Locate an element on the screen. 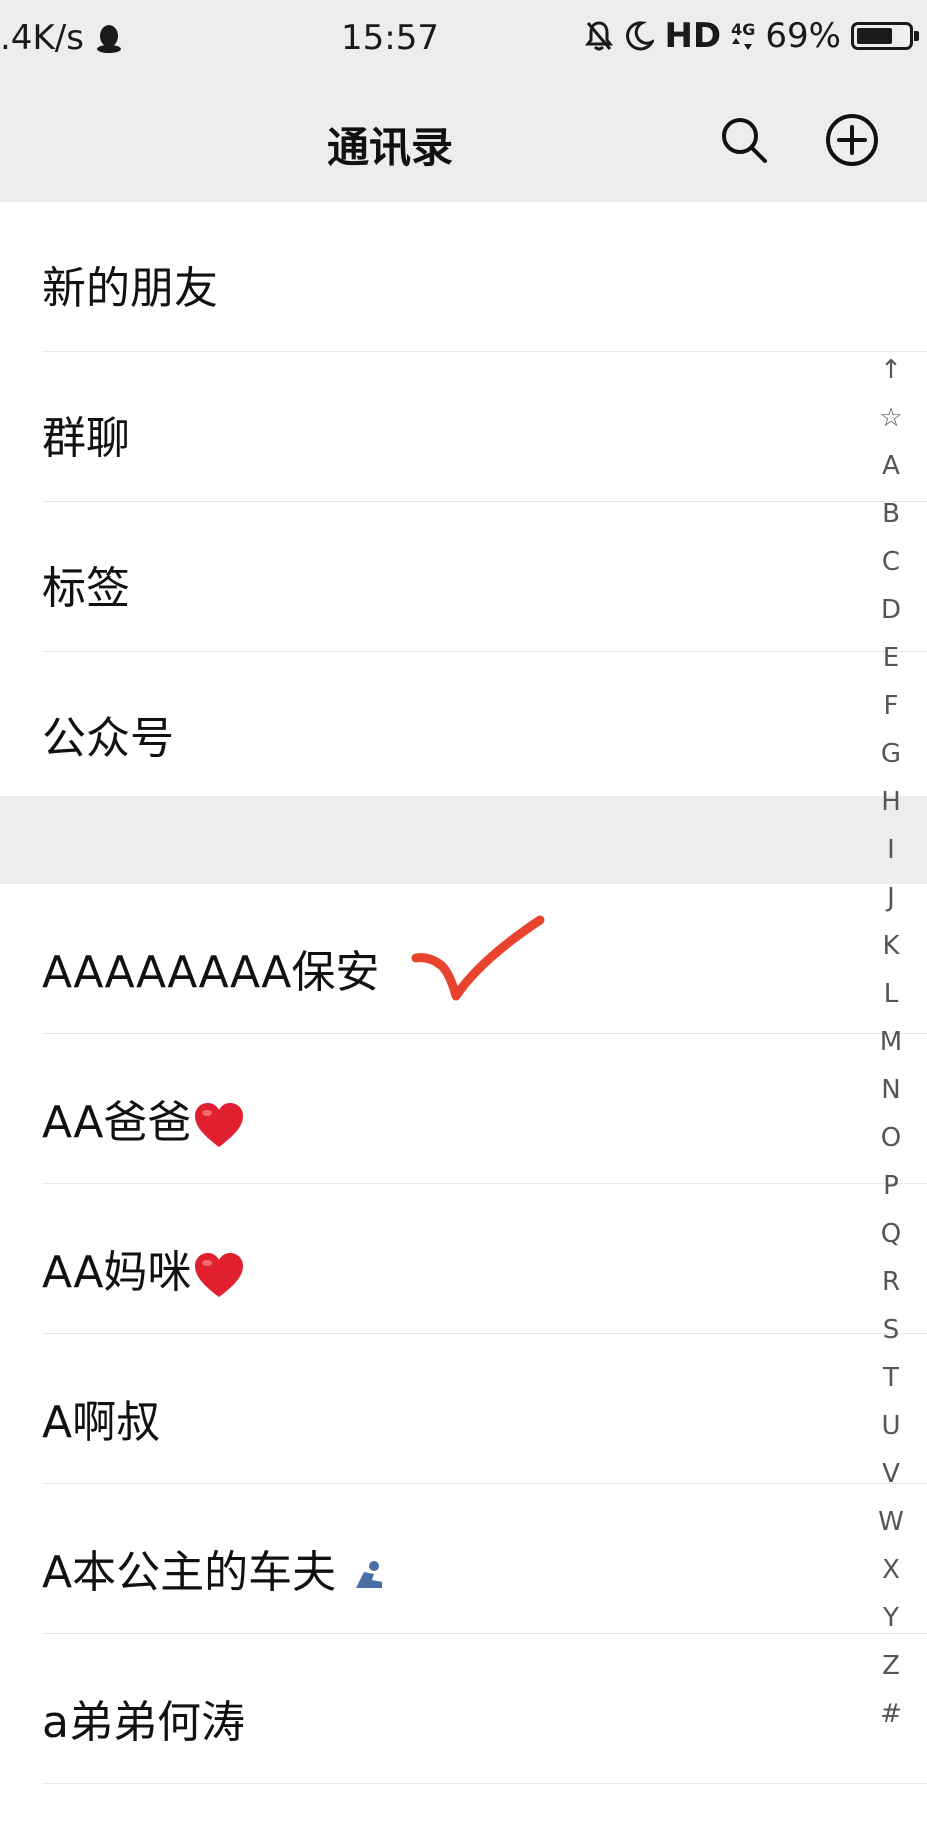 The height and width of the screenshot is (1837, 927). battery-percent: 69% is located at coordinates (803, 36).